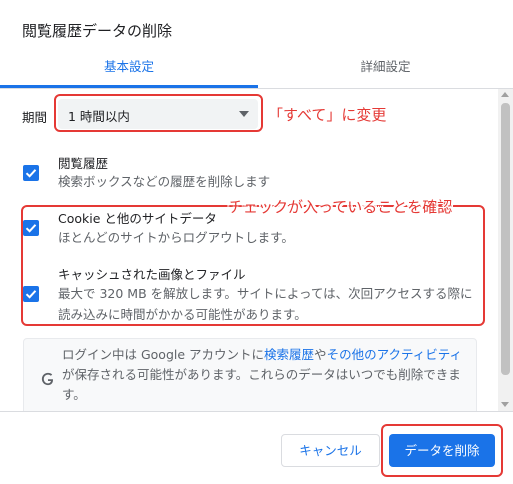 Image resolution: width=513 pixels, height=484 pixels. Describe the element at coordinates (320, 354) in the screenshot. I see `info-text-2: や` at that location.